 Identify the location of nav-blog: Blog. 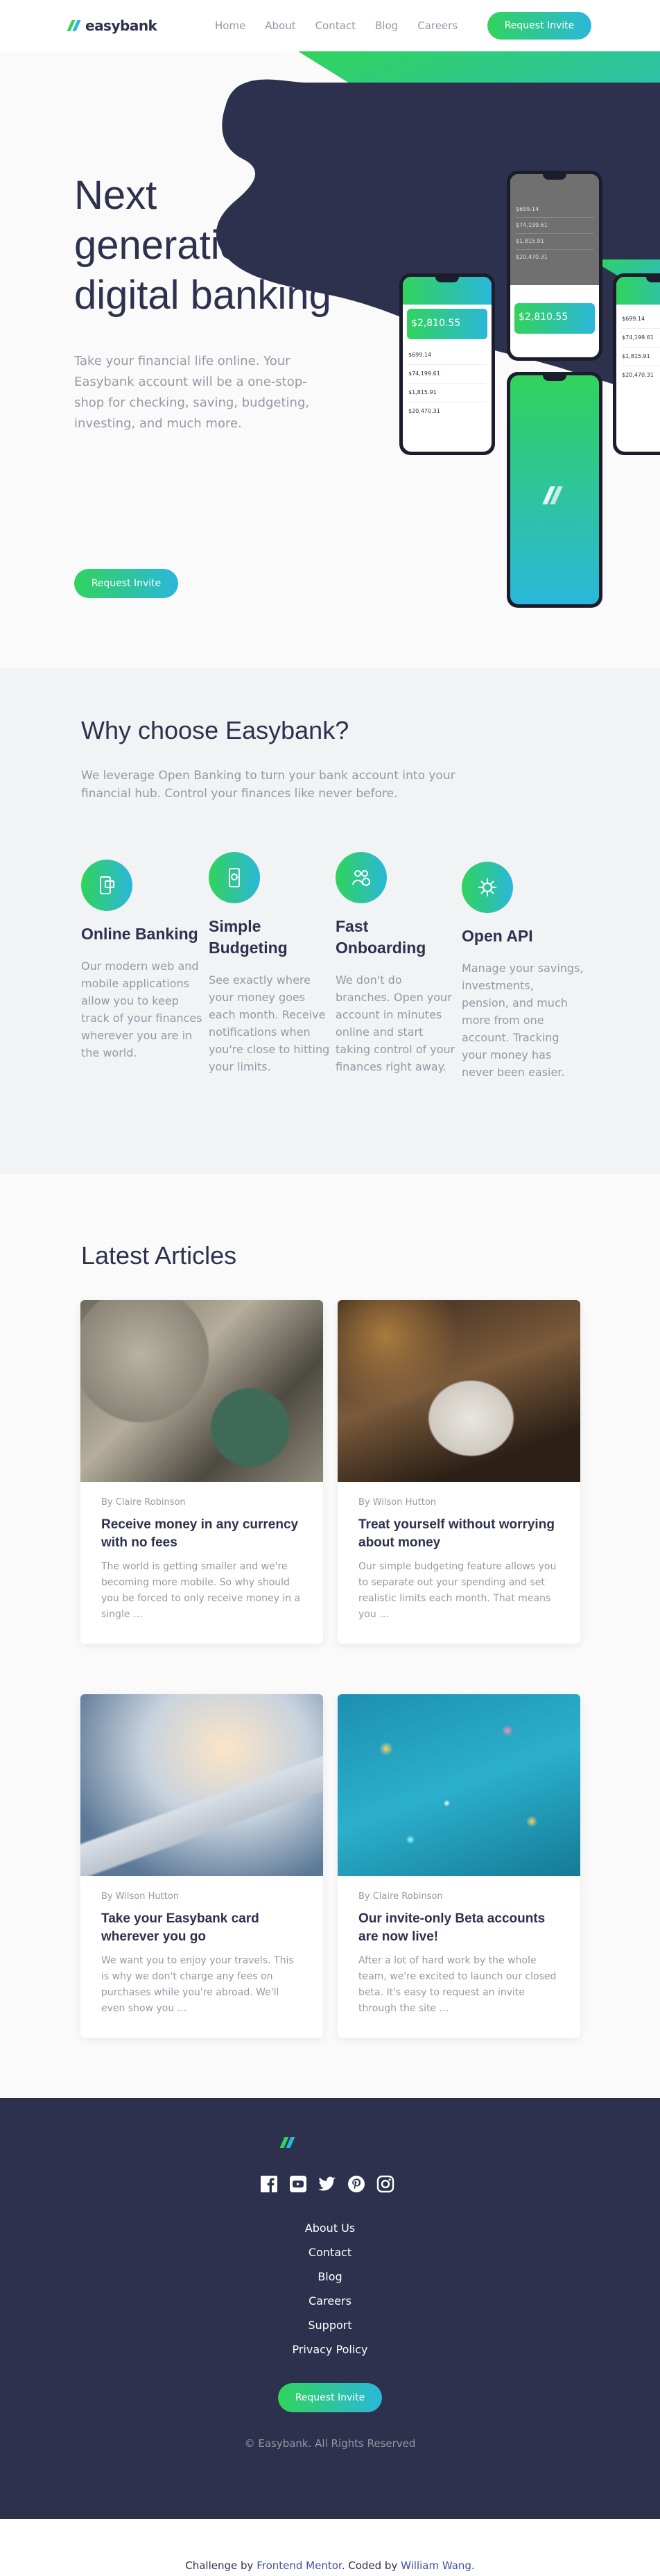
(386, 25).